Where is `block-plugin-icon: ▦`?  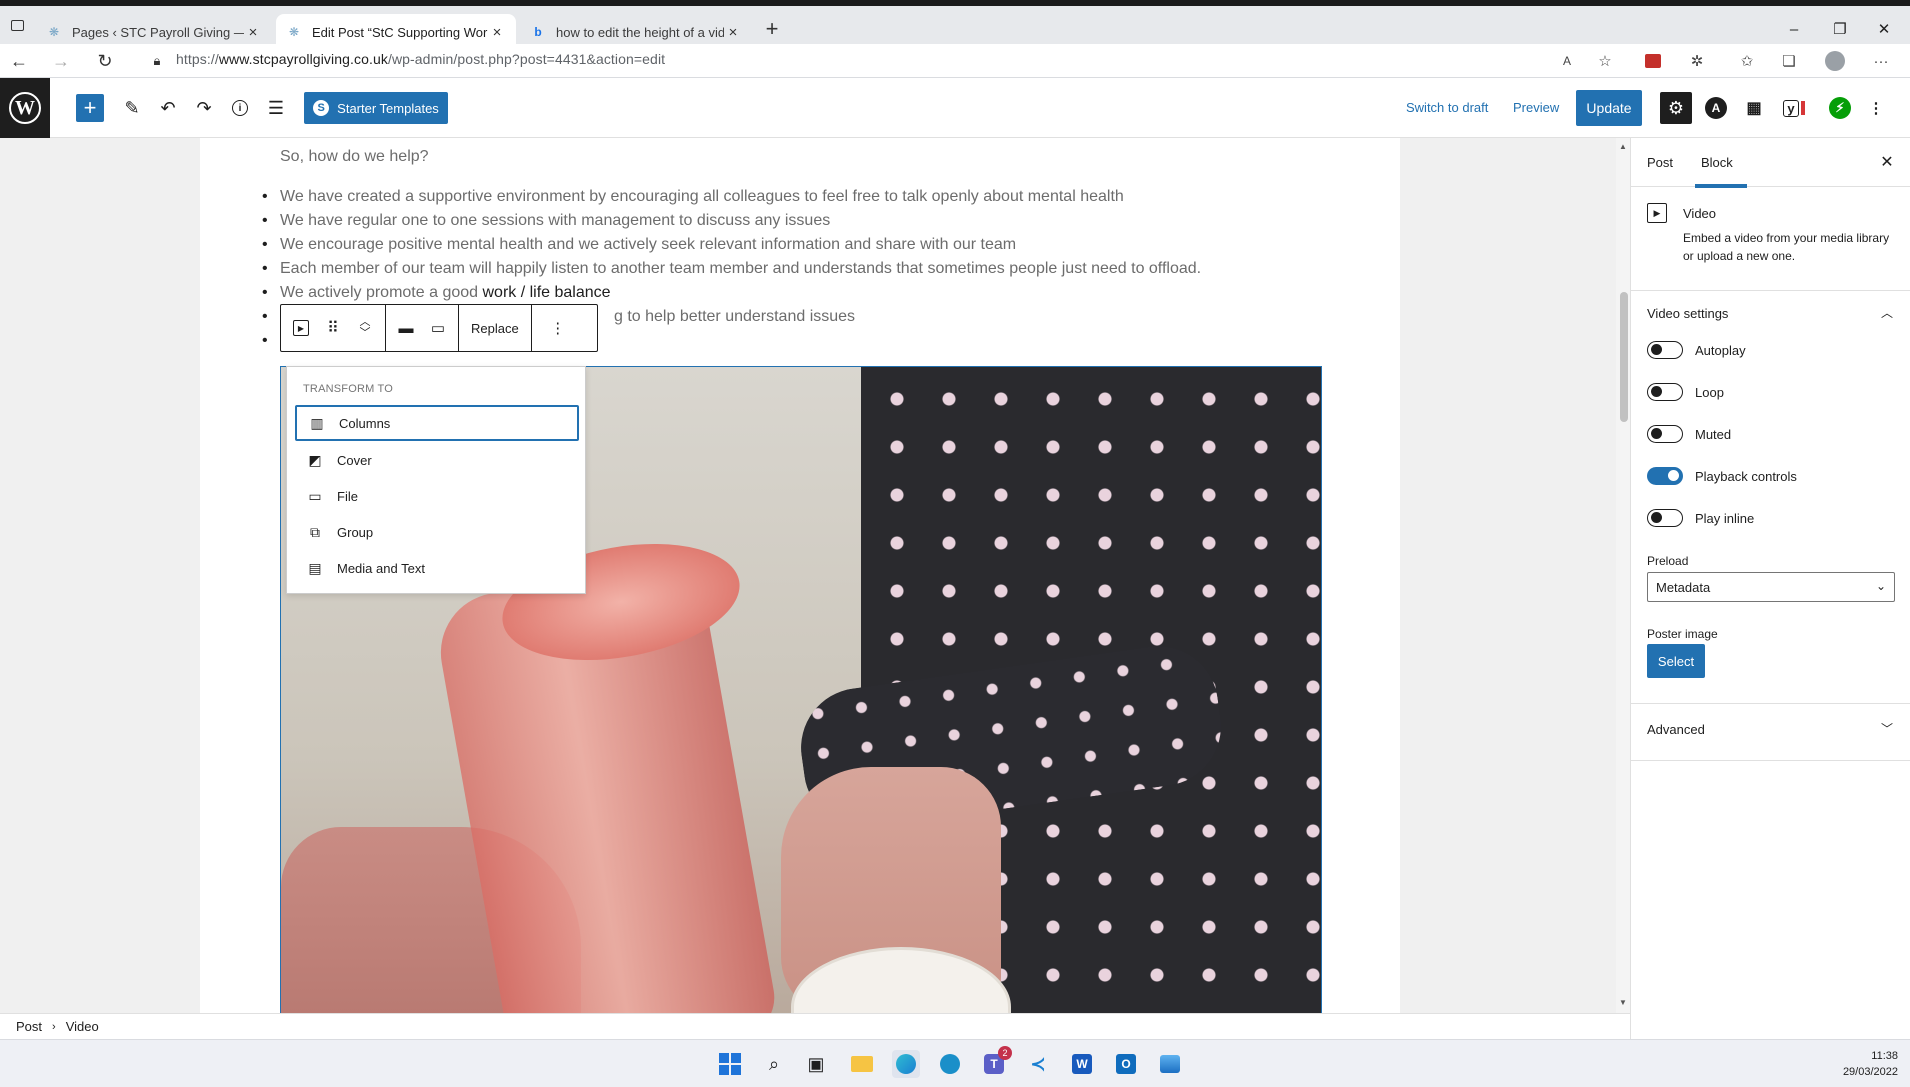 block-plugin-icon: ▦ is located at coordinates (1754, 108).